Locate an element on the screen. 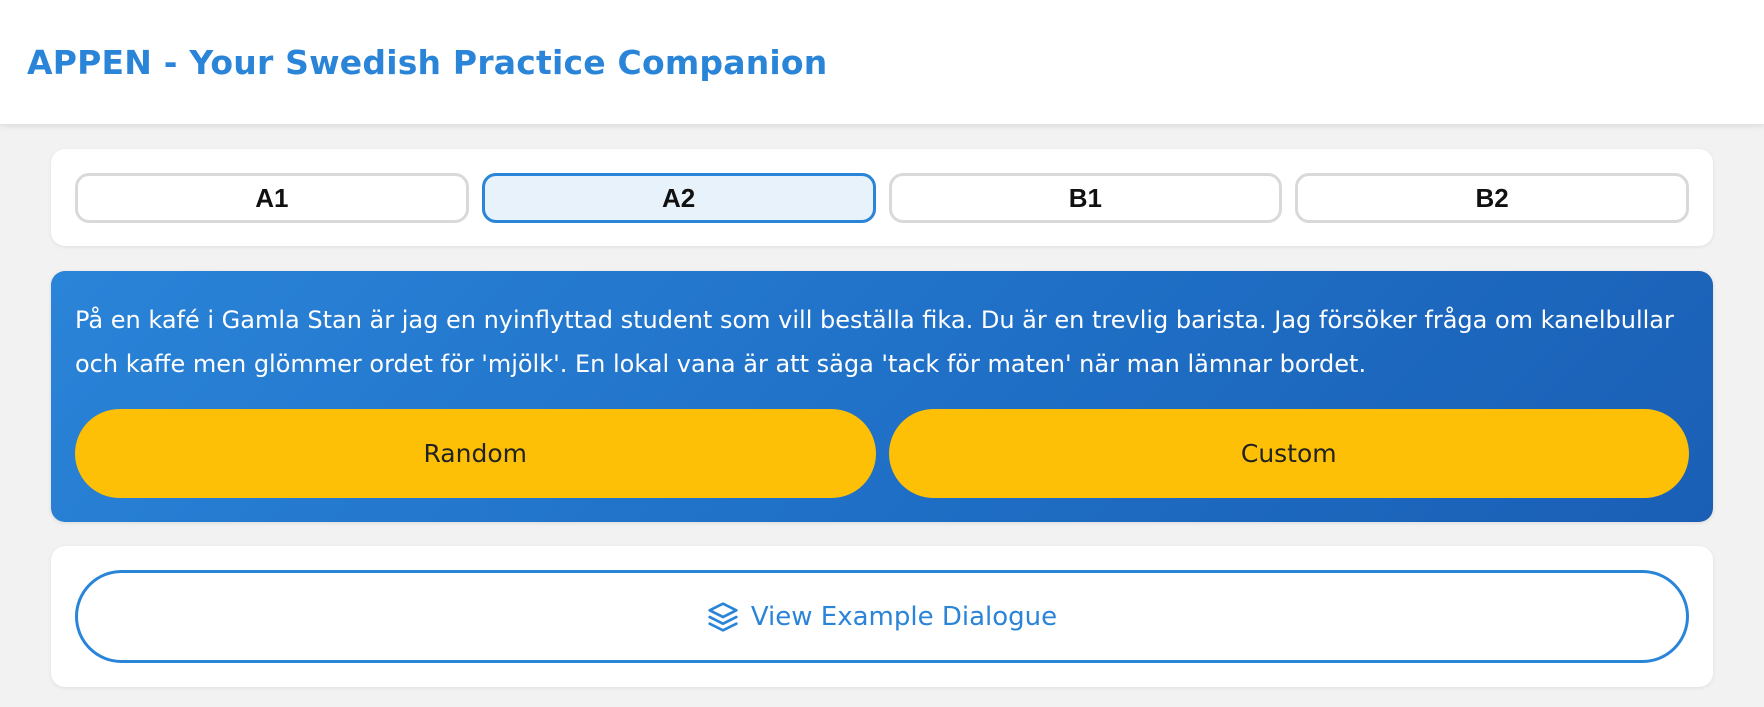 This screenshot has width=1764, height=707. random-button: Random is located at coordinates (475, 453).